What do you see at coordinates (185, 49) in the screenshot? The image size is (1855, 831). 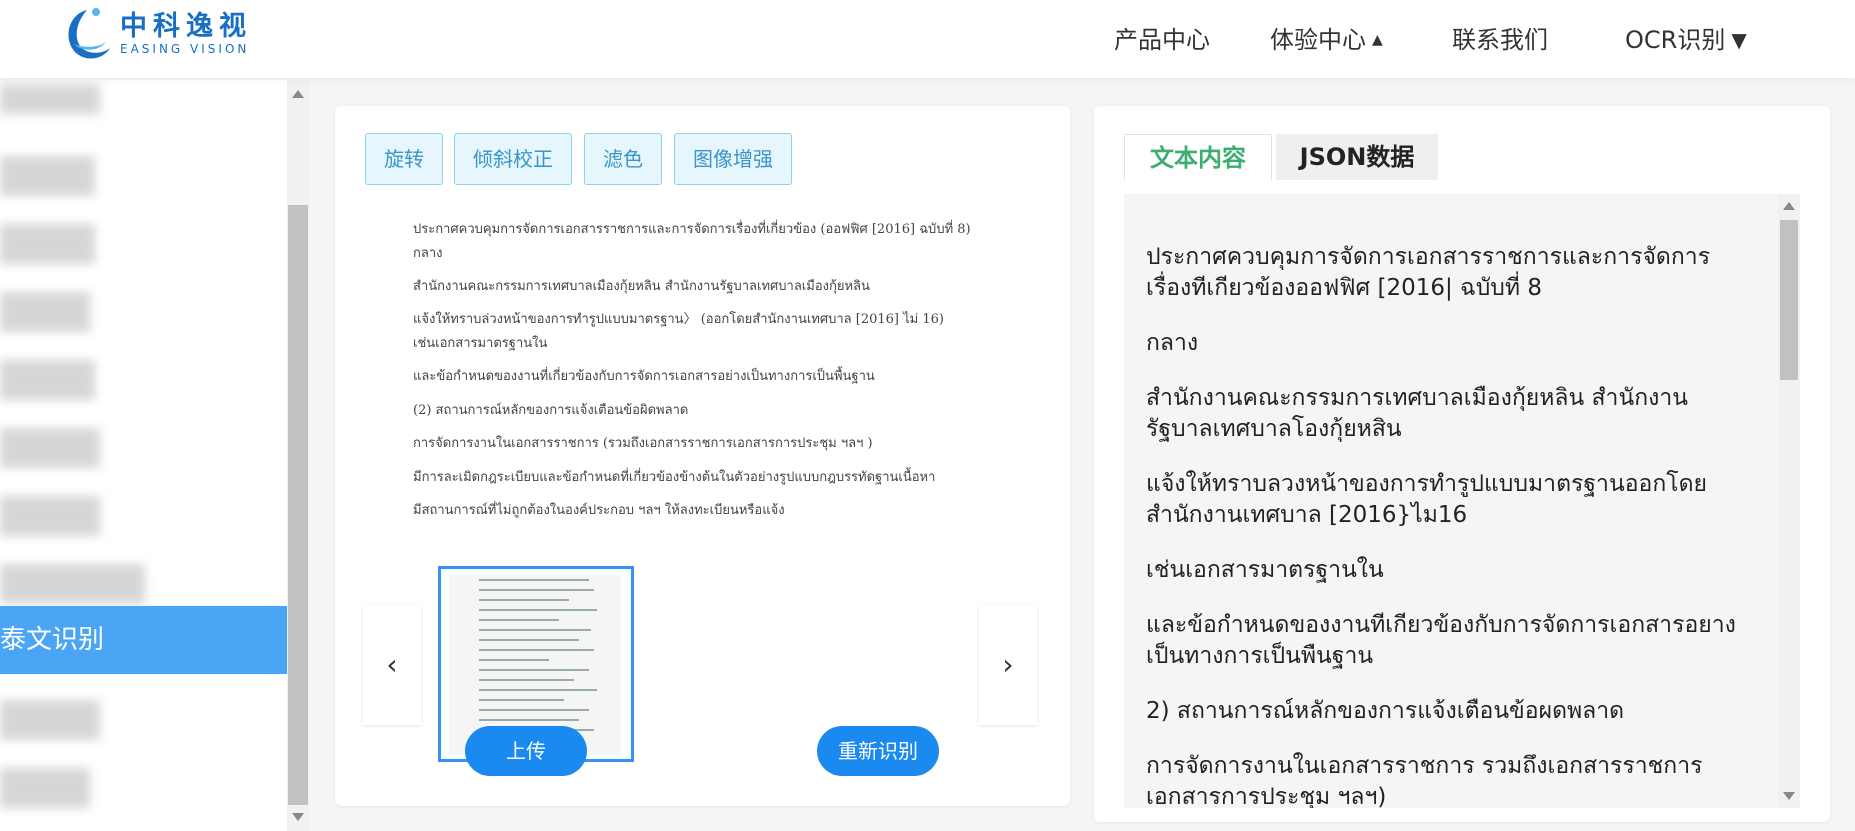 I see `logo-subtitle: EASING VISION` at bounding box center [185, 49].